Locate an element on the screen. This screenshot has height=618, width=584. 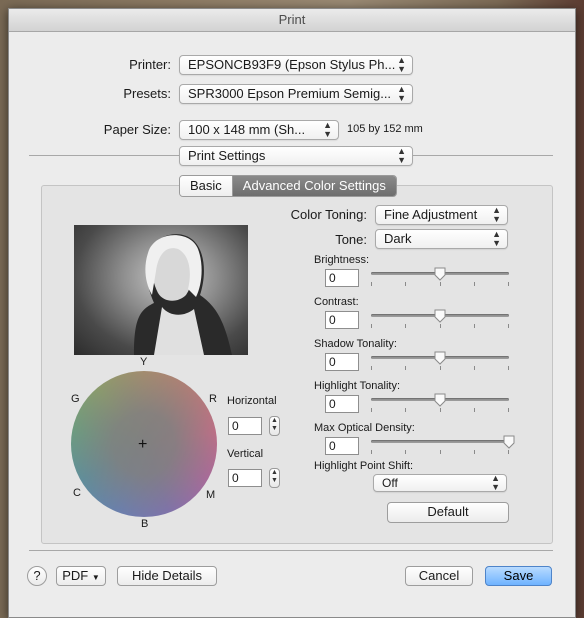
slider-label: Brightness: is located at coordinates (342, 260).